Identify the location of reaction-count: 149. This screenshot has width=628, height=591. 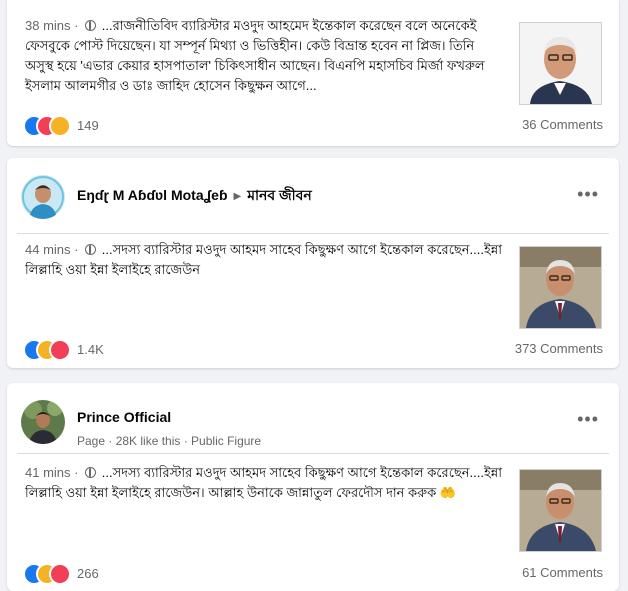
(88, 125).